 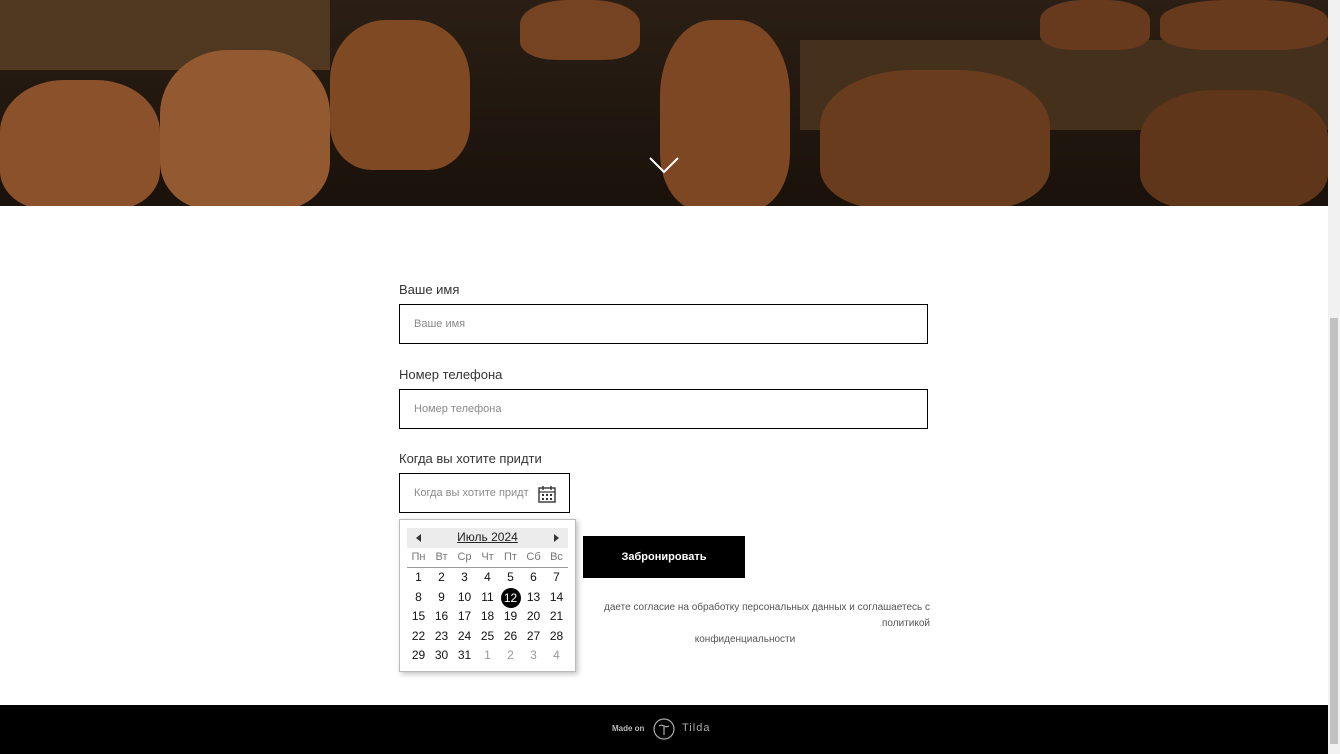 What do you see at coordinates (464, 578) in the screenshot?
I see `day-cell: 3` at bounding box center [464, 578].